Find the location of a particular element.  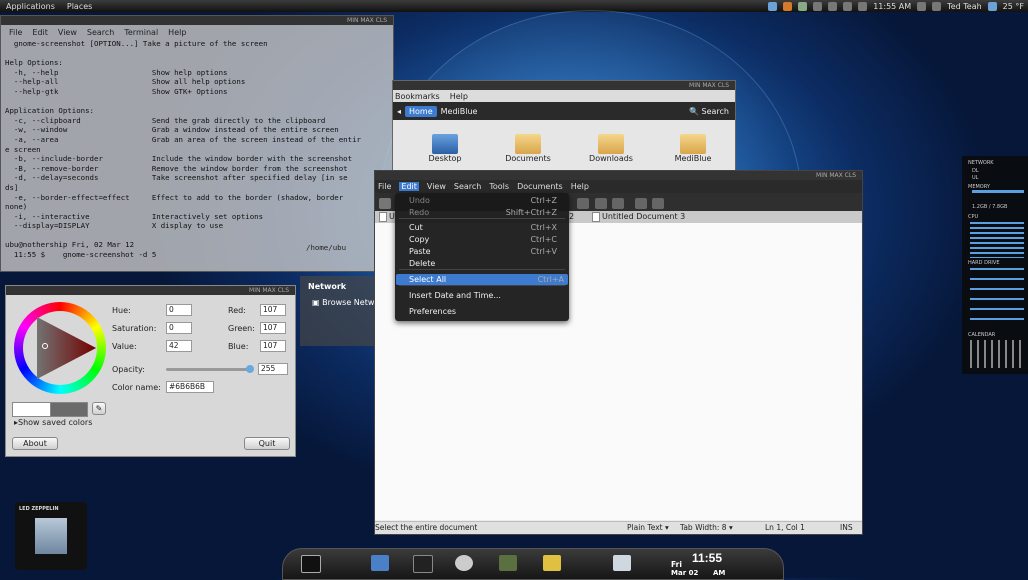

weather-temp: 25 °F is located at coordinates (1013, 6).